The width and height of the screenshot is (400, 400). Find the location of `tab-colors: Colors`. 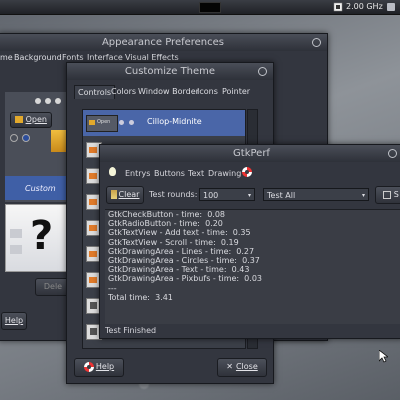

tab-colors: Colors is located at coordinates (123, 91).